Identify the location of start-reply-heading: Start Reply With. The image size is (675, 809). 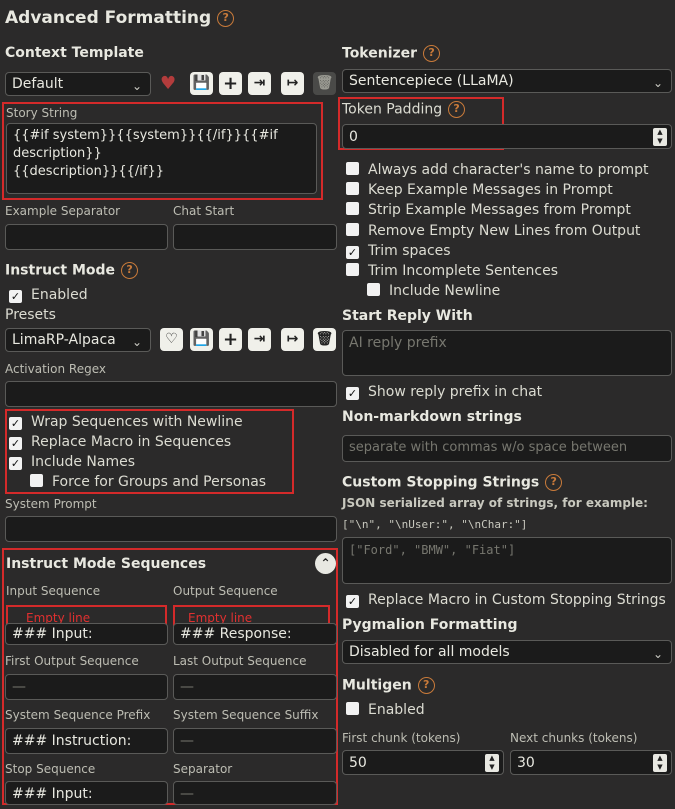
(407, 316).